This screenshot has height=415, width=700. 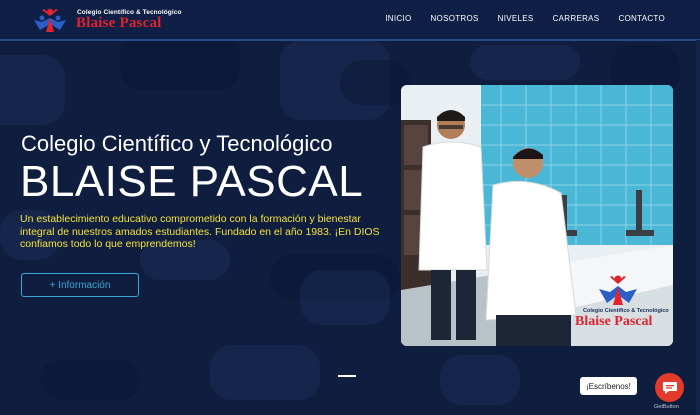 What do you see at coordinates (50, 20) in the screenshot?
I see `school-logo-icon` at bounding box center [50, 20].